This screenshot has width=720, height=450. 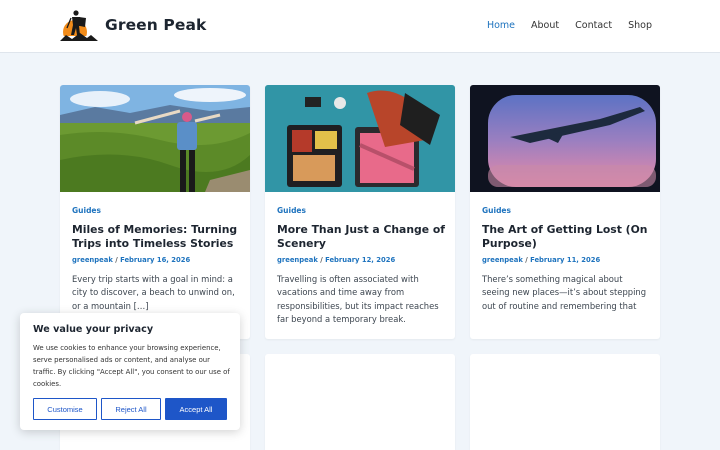 What do you see at coordinates (155, 260) in the screenshot?
I see `post-date: February 16, 2026` at bounding box center [155, 260].